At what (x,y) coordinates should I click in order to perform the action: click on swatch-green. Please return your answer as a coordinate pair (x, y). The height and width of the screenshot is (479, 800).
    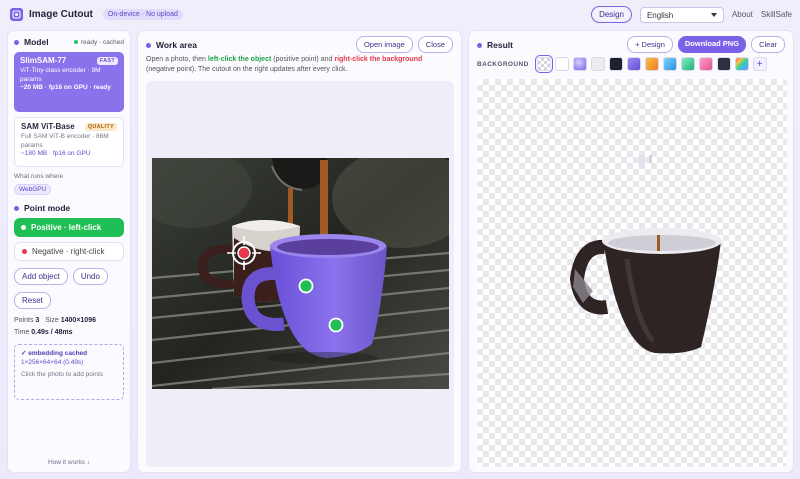
    Looking at the image, I should click on (687, 64).